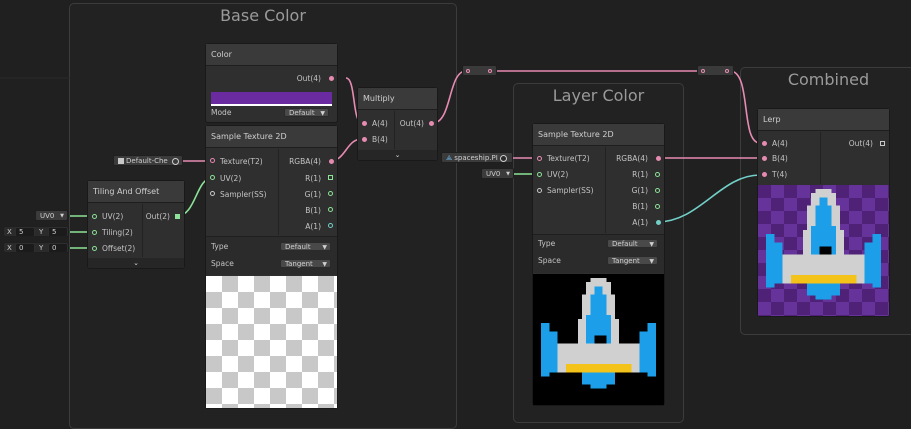  What do you see at coordinates (220, 246) in the screenshot?
I see `base-type-label: Type` at bounding box center [220, 246].